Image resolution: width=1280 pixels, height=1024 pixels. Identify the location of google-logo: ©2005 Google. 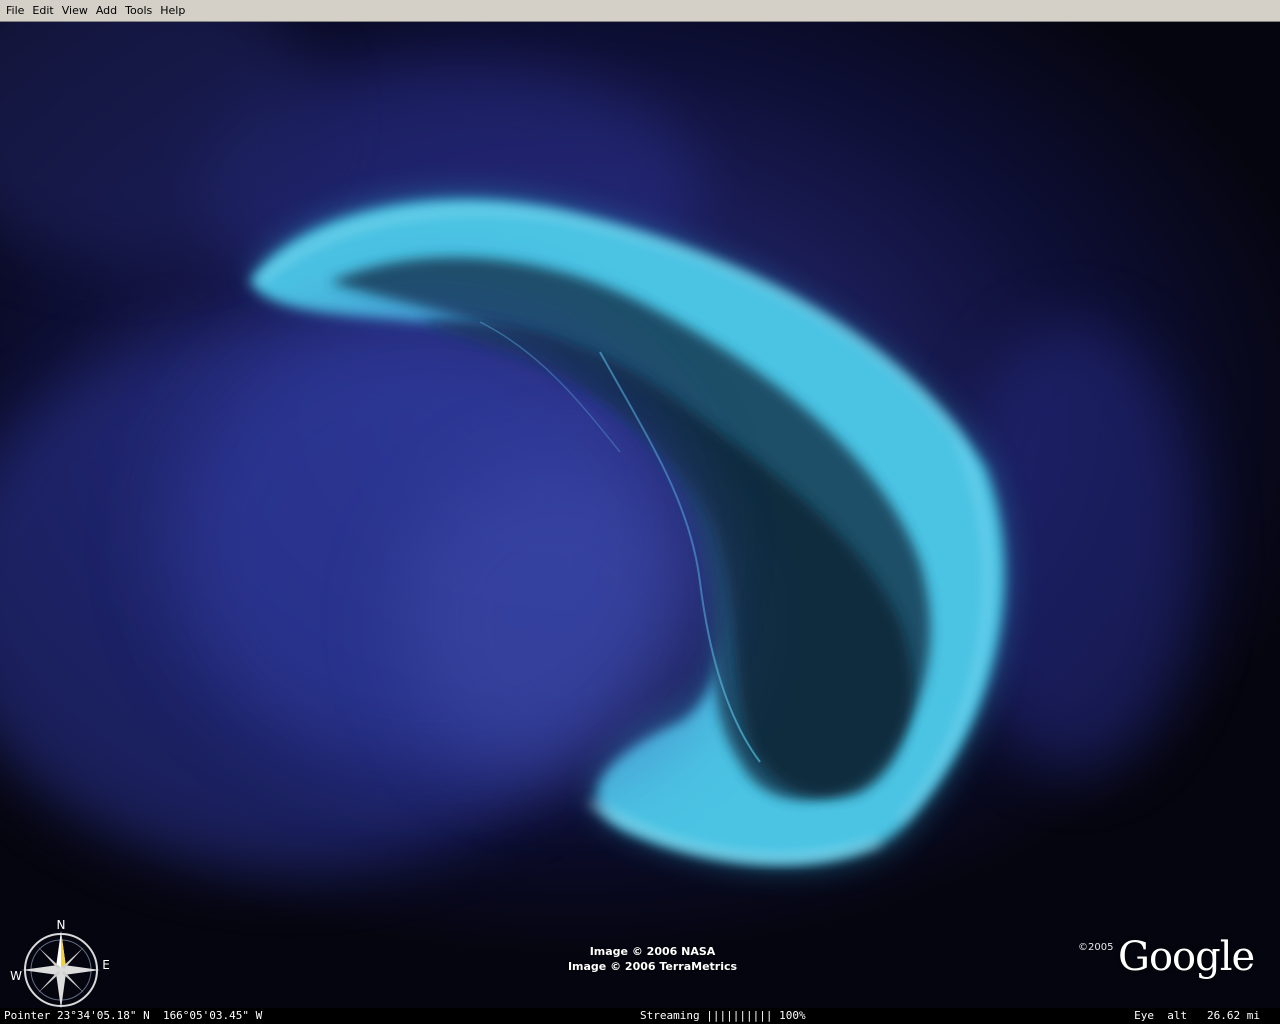
(1173, 964).